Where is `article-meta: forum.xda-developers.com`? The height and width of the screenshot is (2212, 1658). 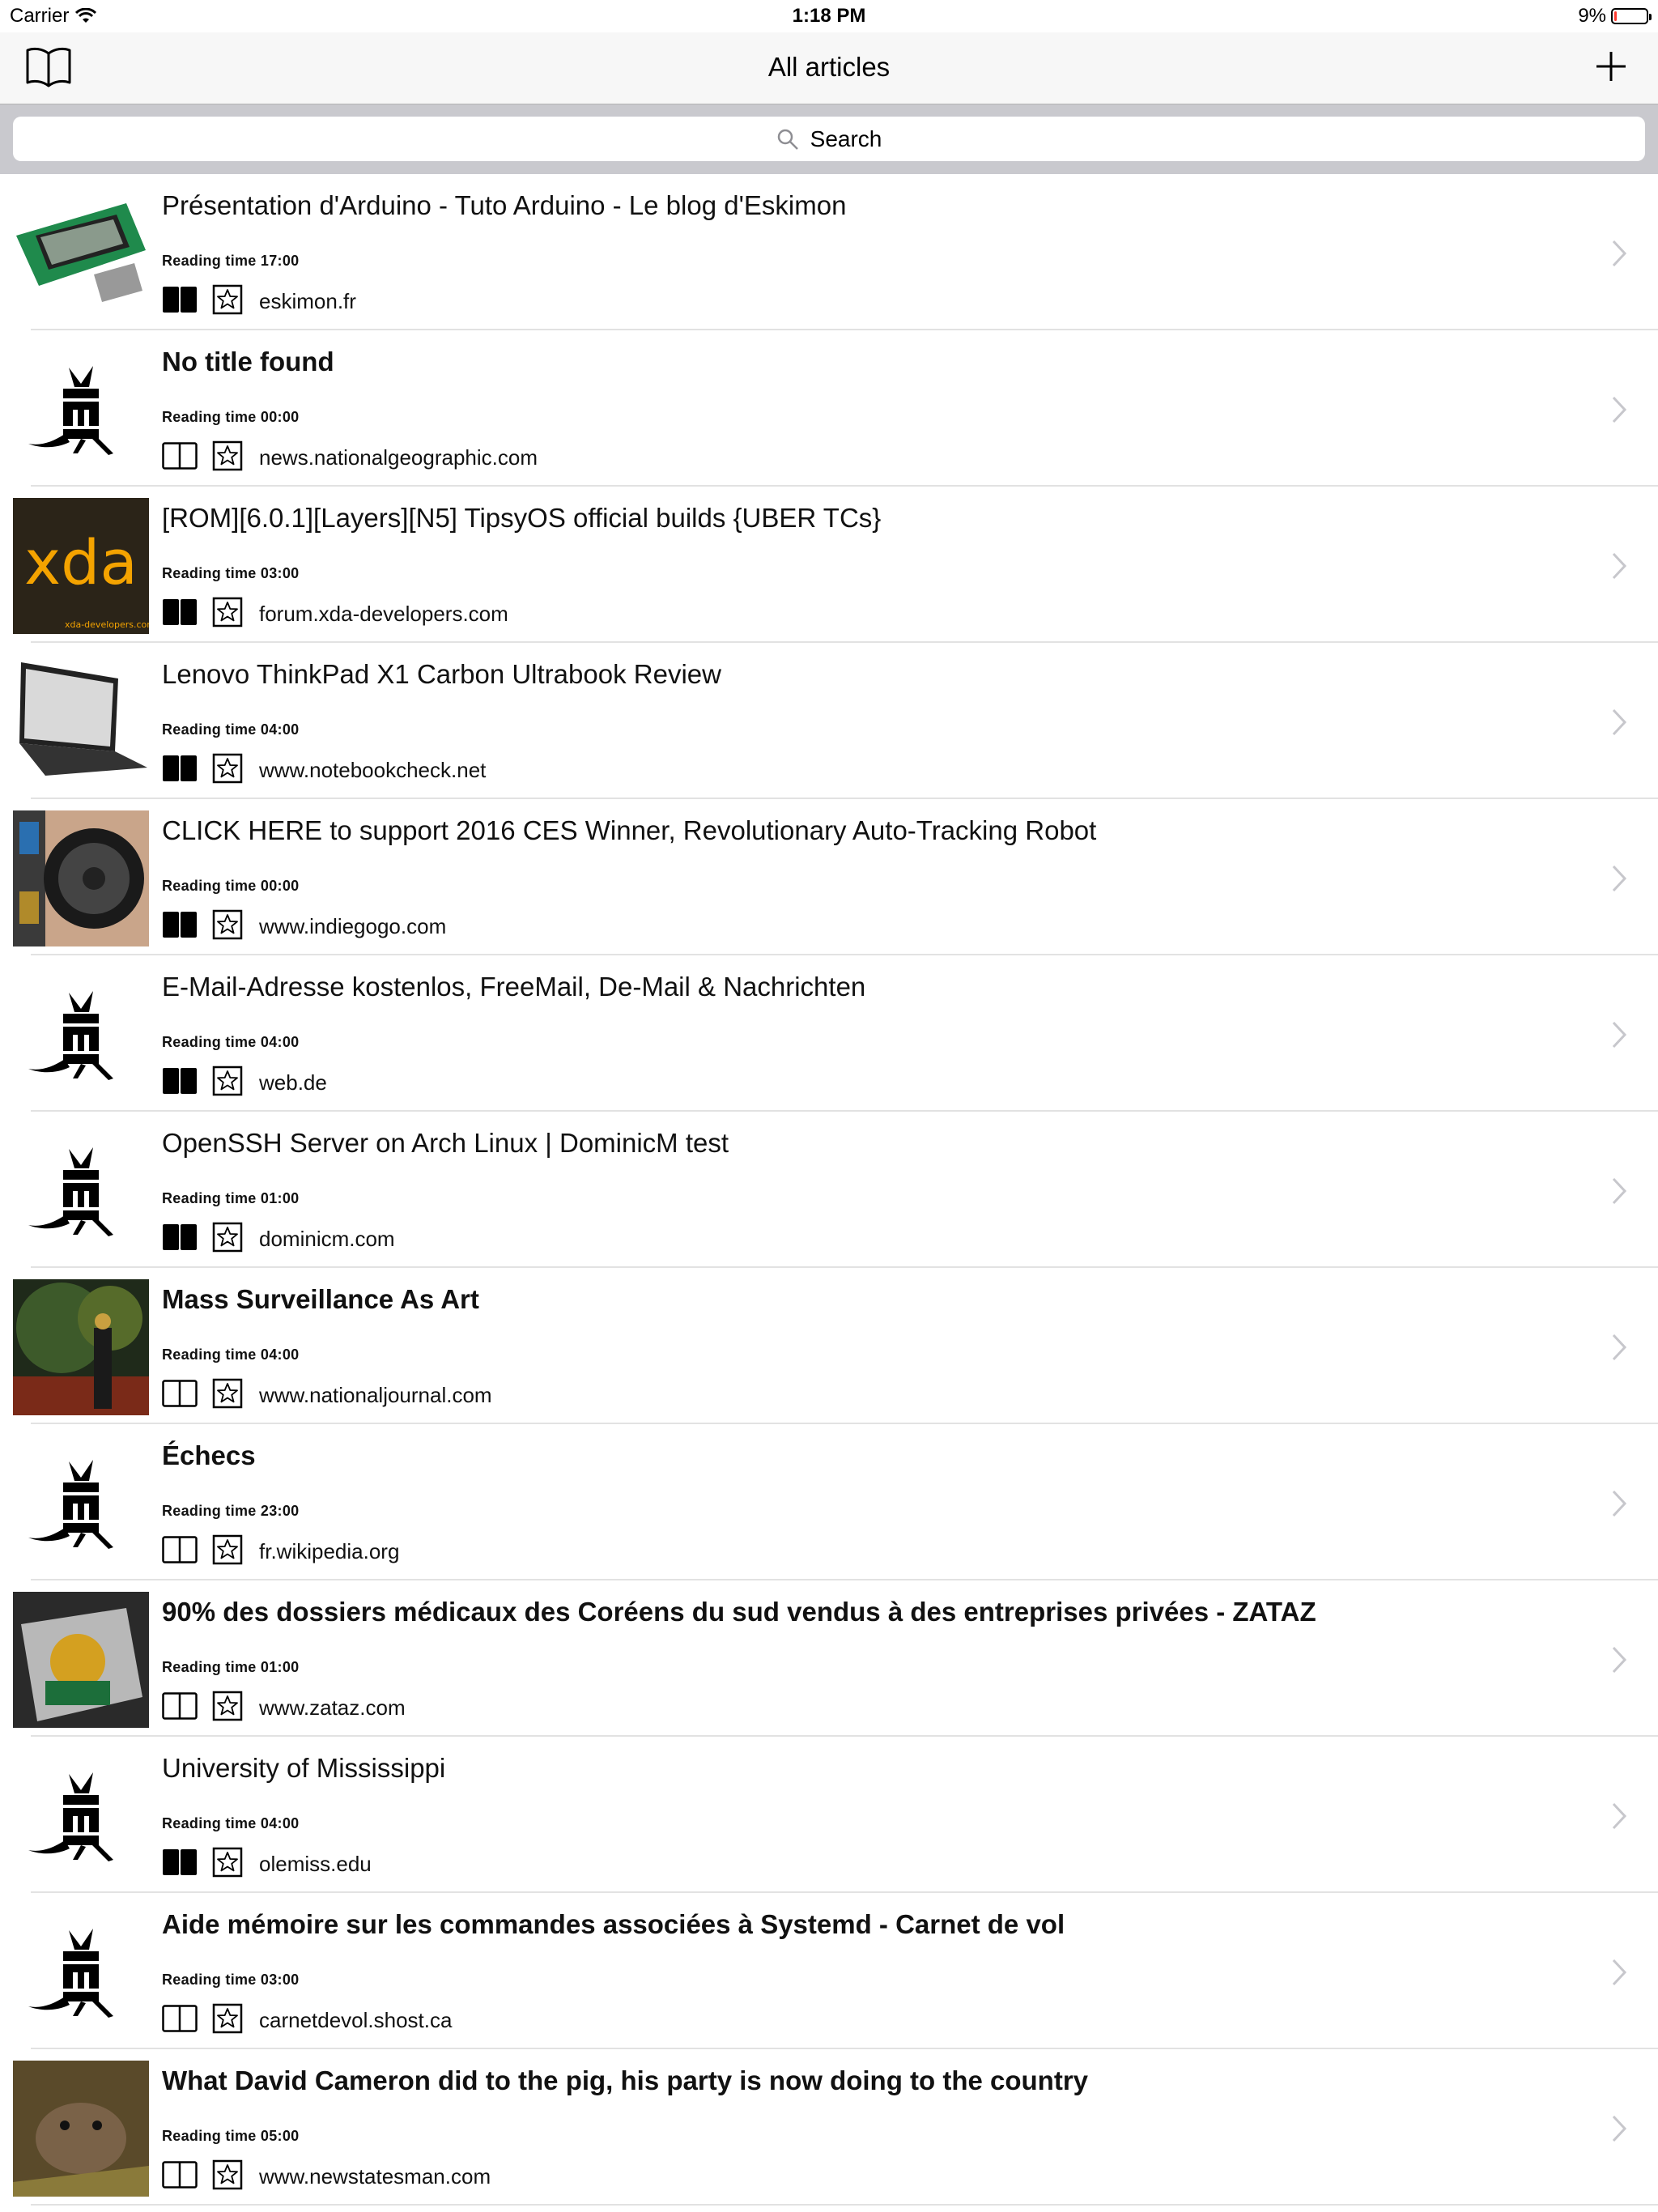
article-meta: forum.xda-developers.com is located at coordinates (335, 615).